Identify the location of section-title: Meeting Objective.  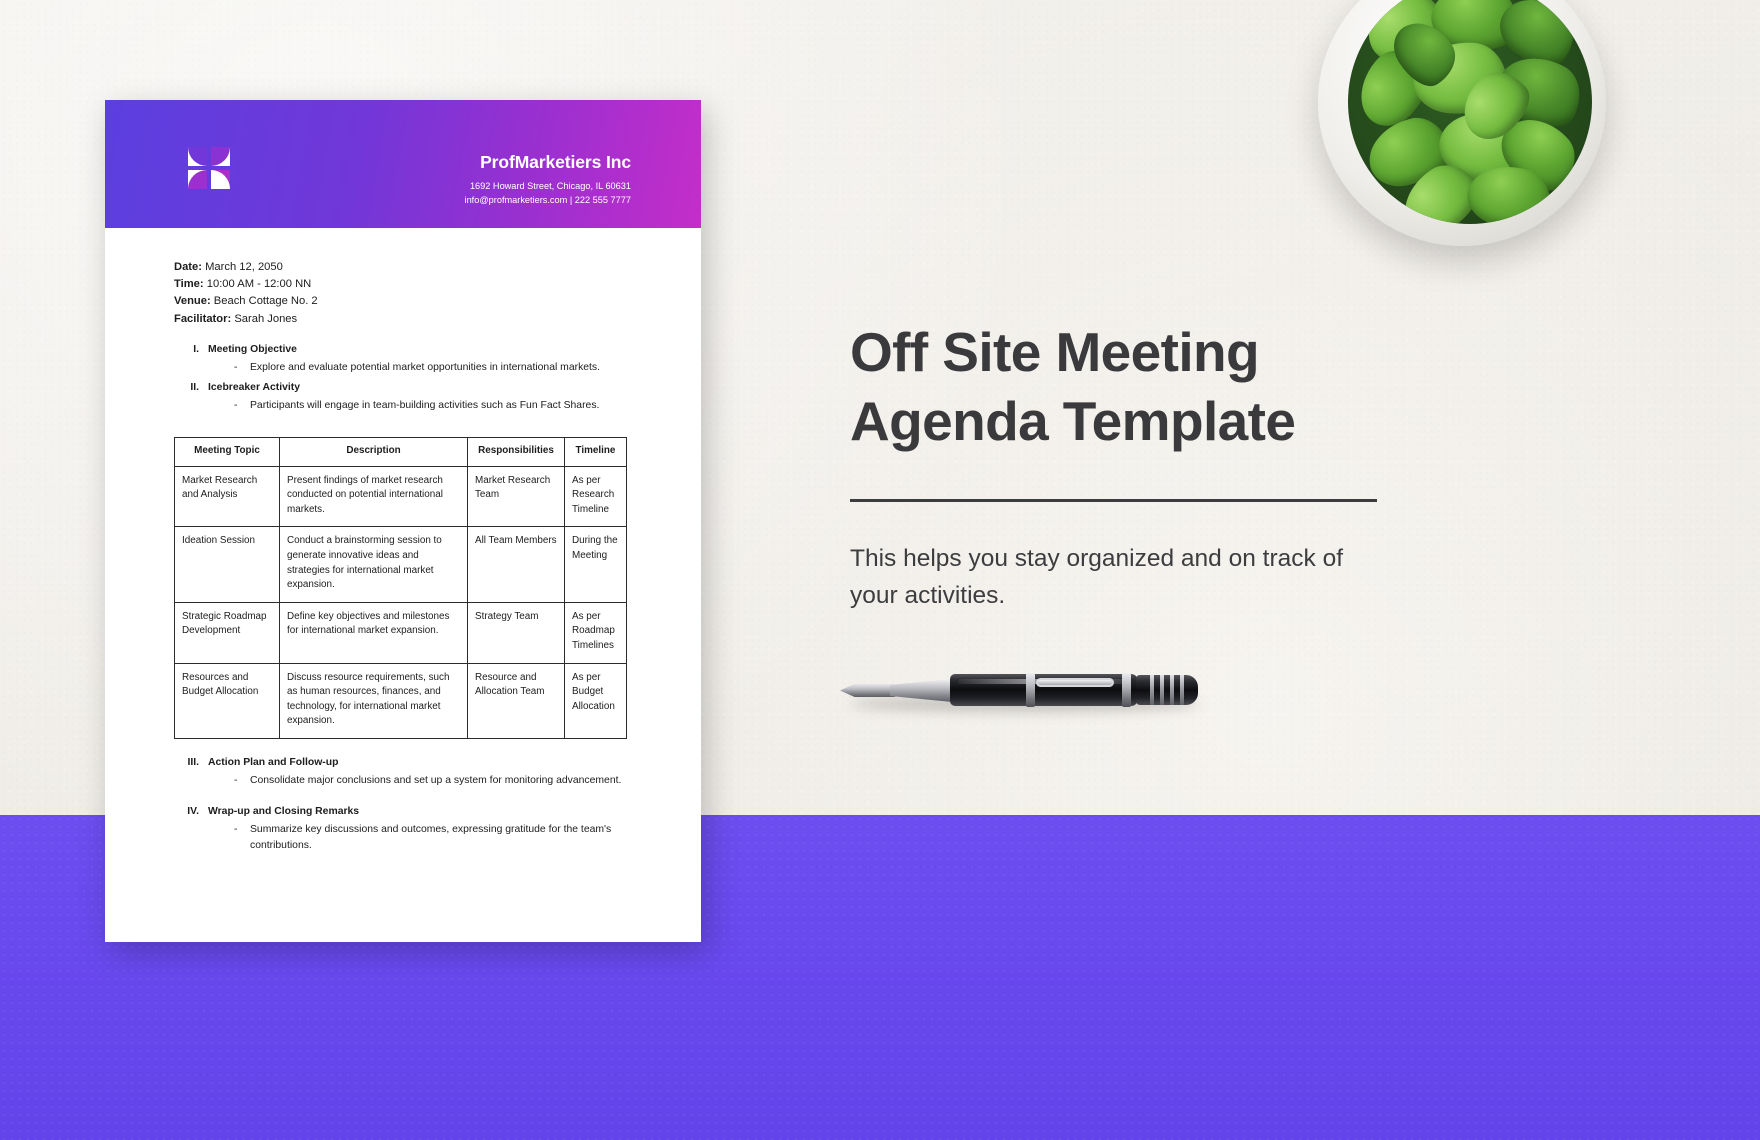
(252, 349).